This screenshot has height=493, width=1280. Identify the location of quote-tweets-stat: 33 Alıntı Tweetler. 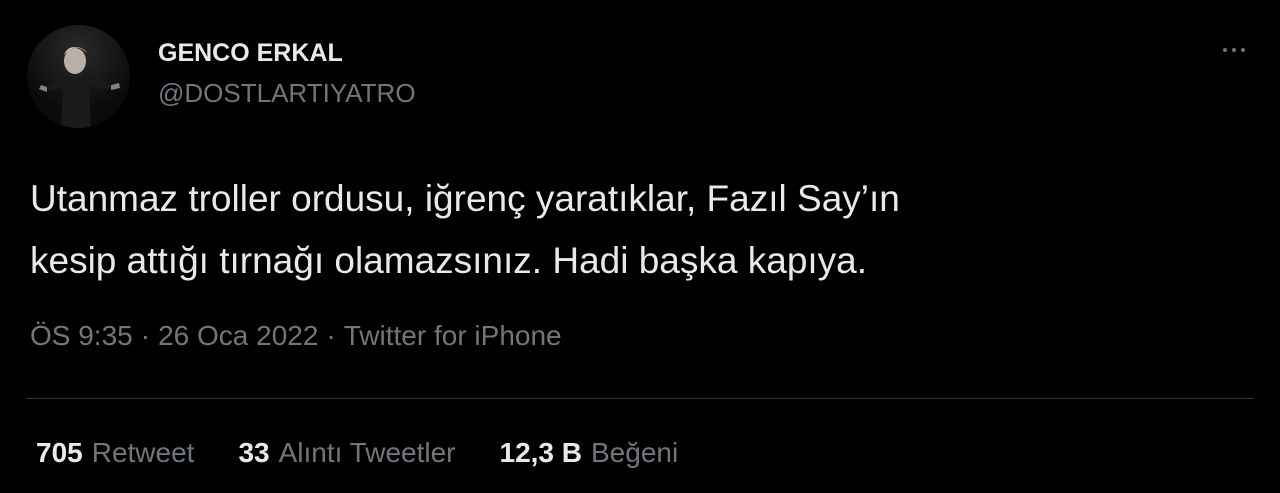
(346, 453).